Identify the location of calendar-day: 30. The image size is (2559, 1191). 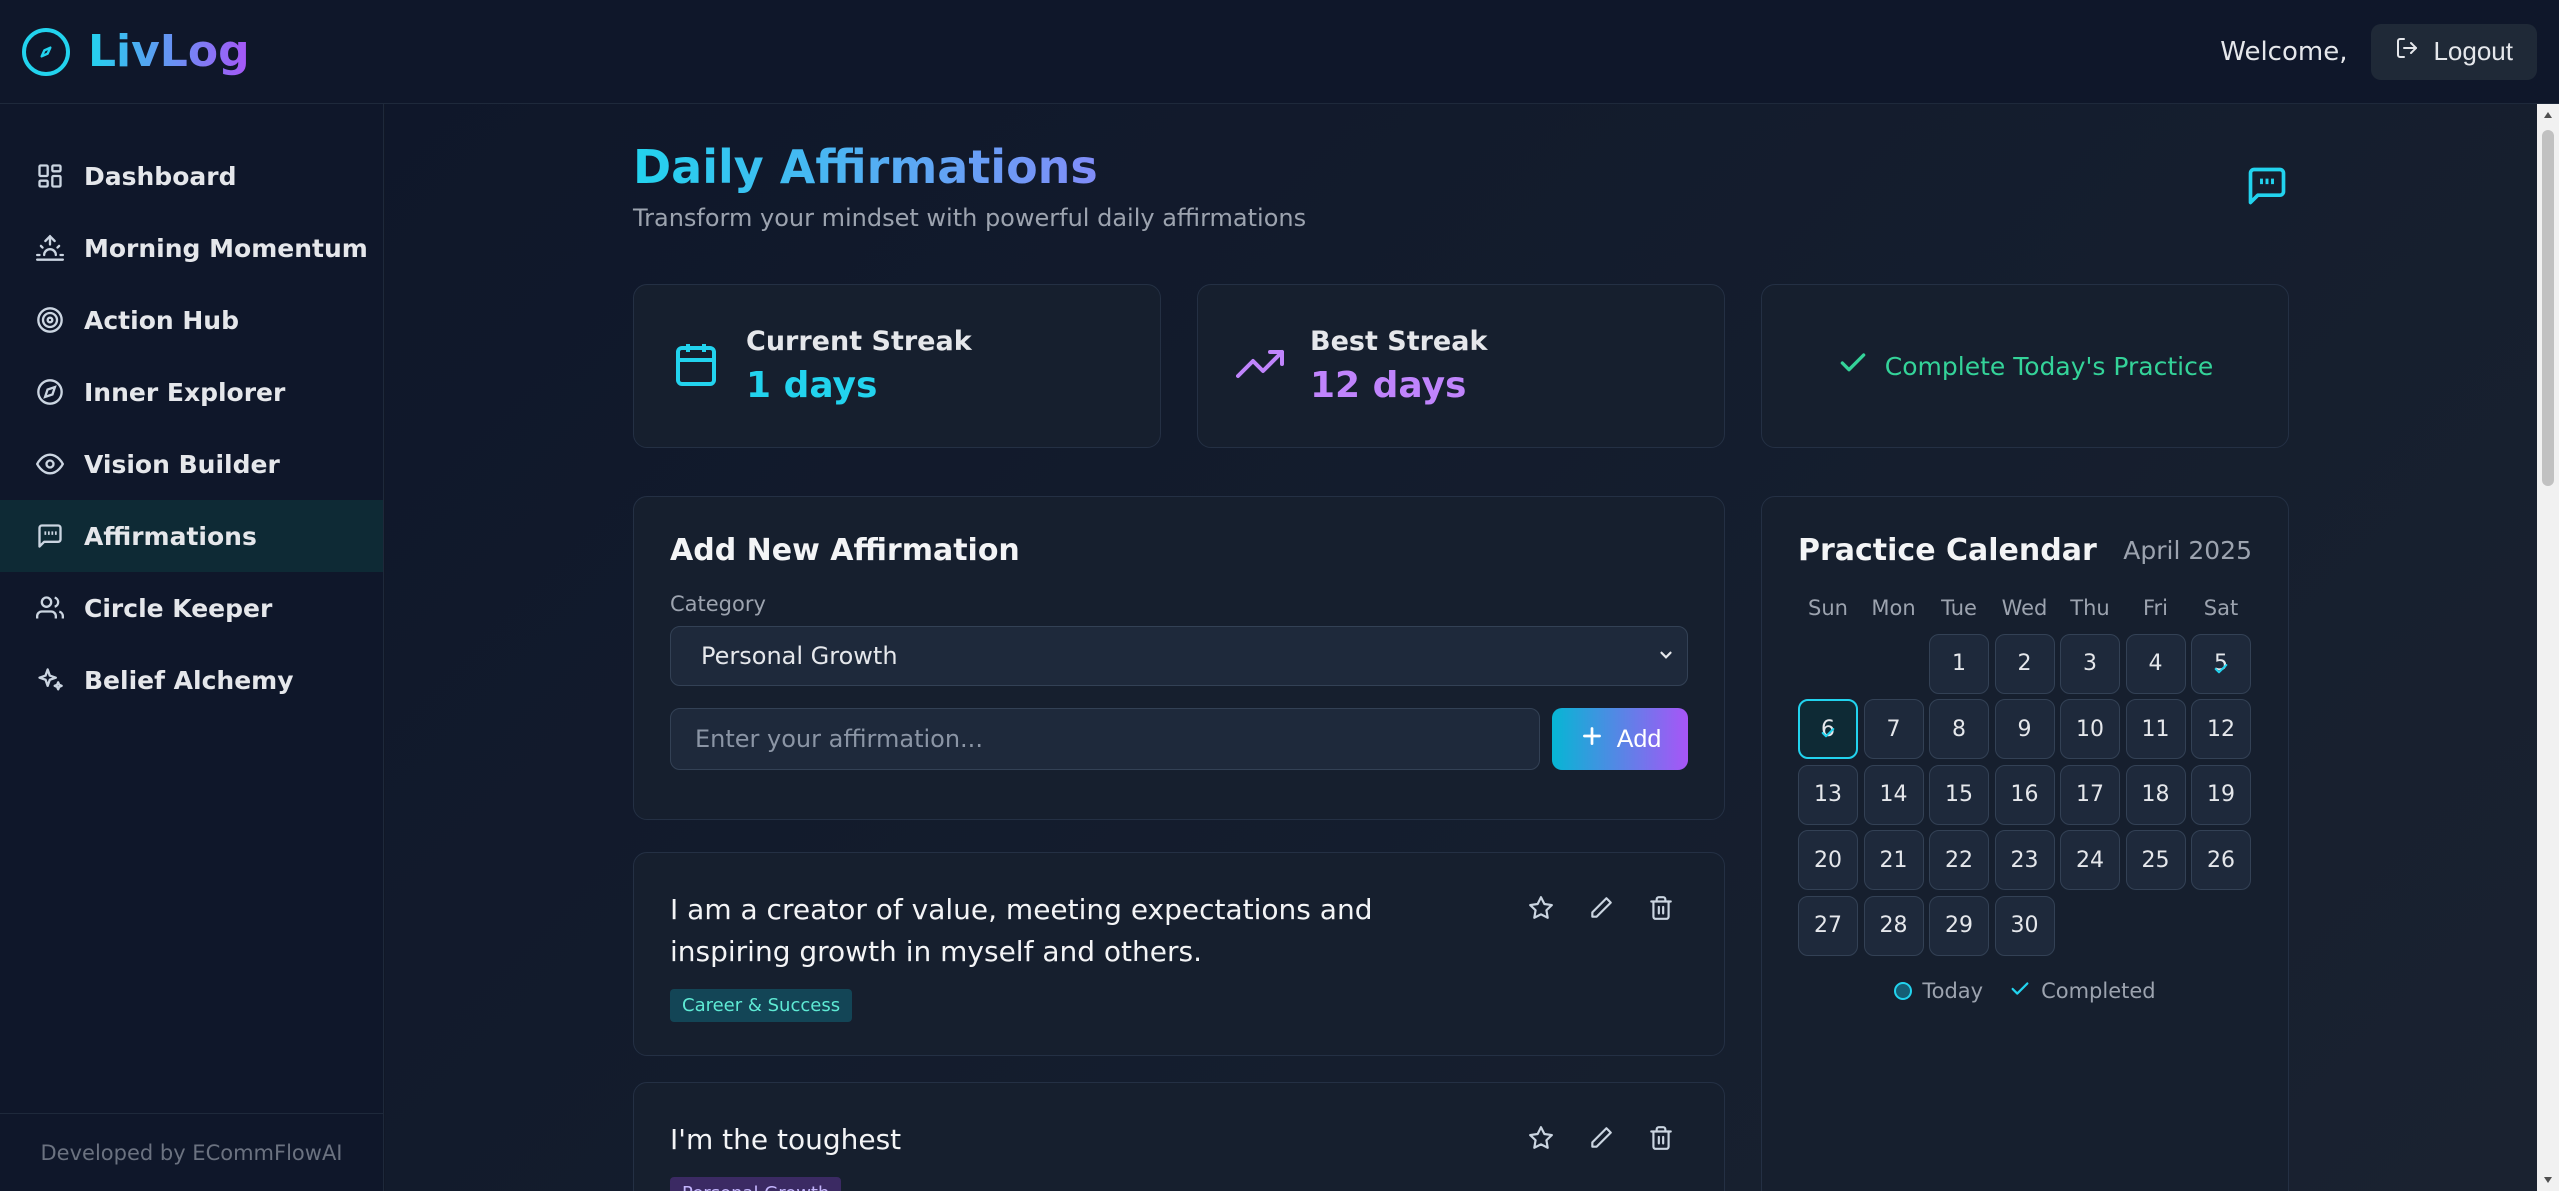
(2024, 925).